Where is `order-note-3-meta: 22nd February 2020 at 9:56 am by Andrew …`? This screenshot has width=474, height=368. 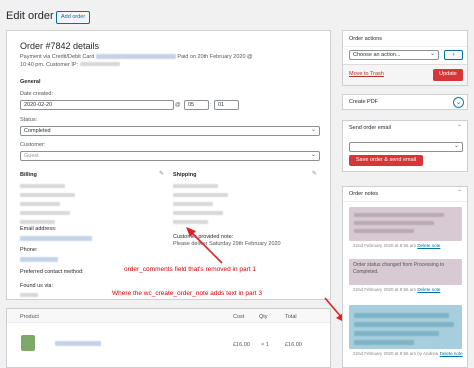 order-note-3-meta: 22nd February 2020 at 9:56 am by Andrew … is located at coordinates (408, 353).